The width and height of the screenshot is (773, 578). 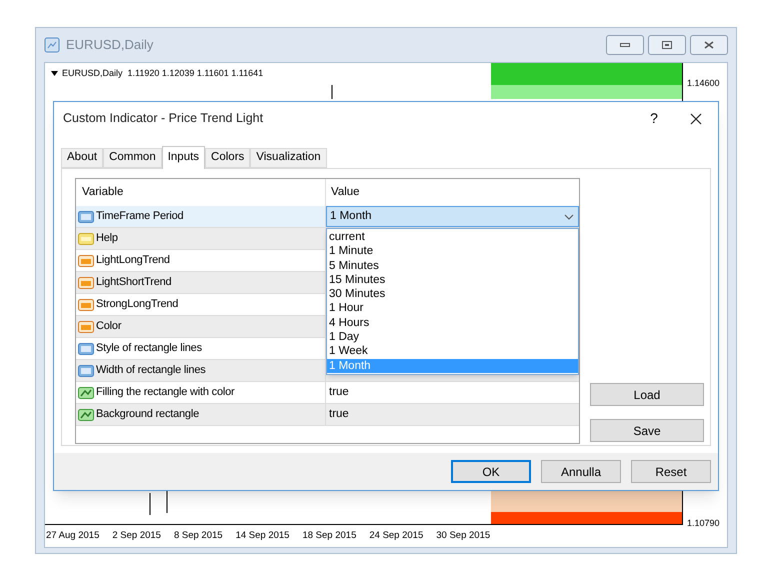 I want to click on date-label: 8 Sep 2015, so click(x=198, y=536).